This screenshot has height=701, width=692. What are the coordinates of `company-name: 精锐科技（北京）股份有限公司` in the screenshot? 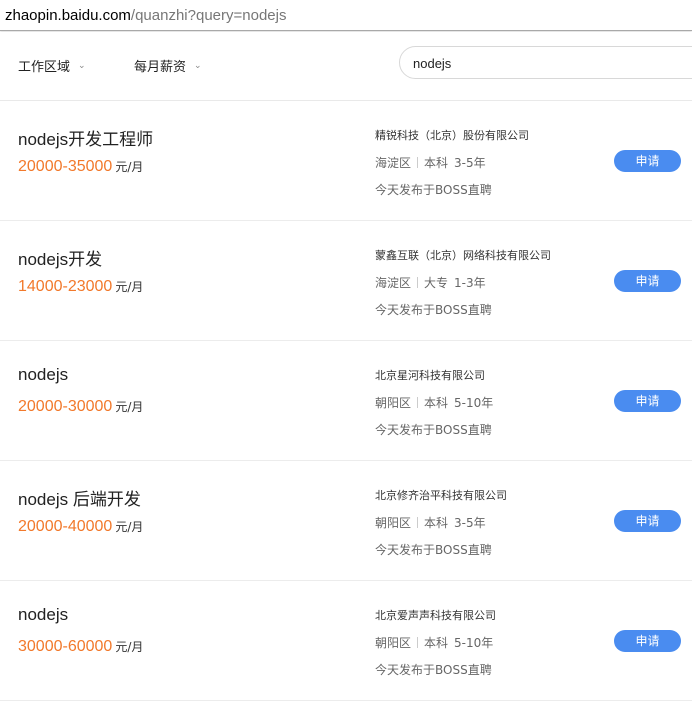 It's located at (452, 135).